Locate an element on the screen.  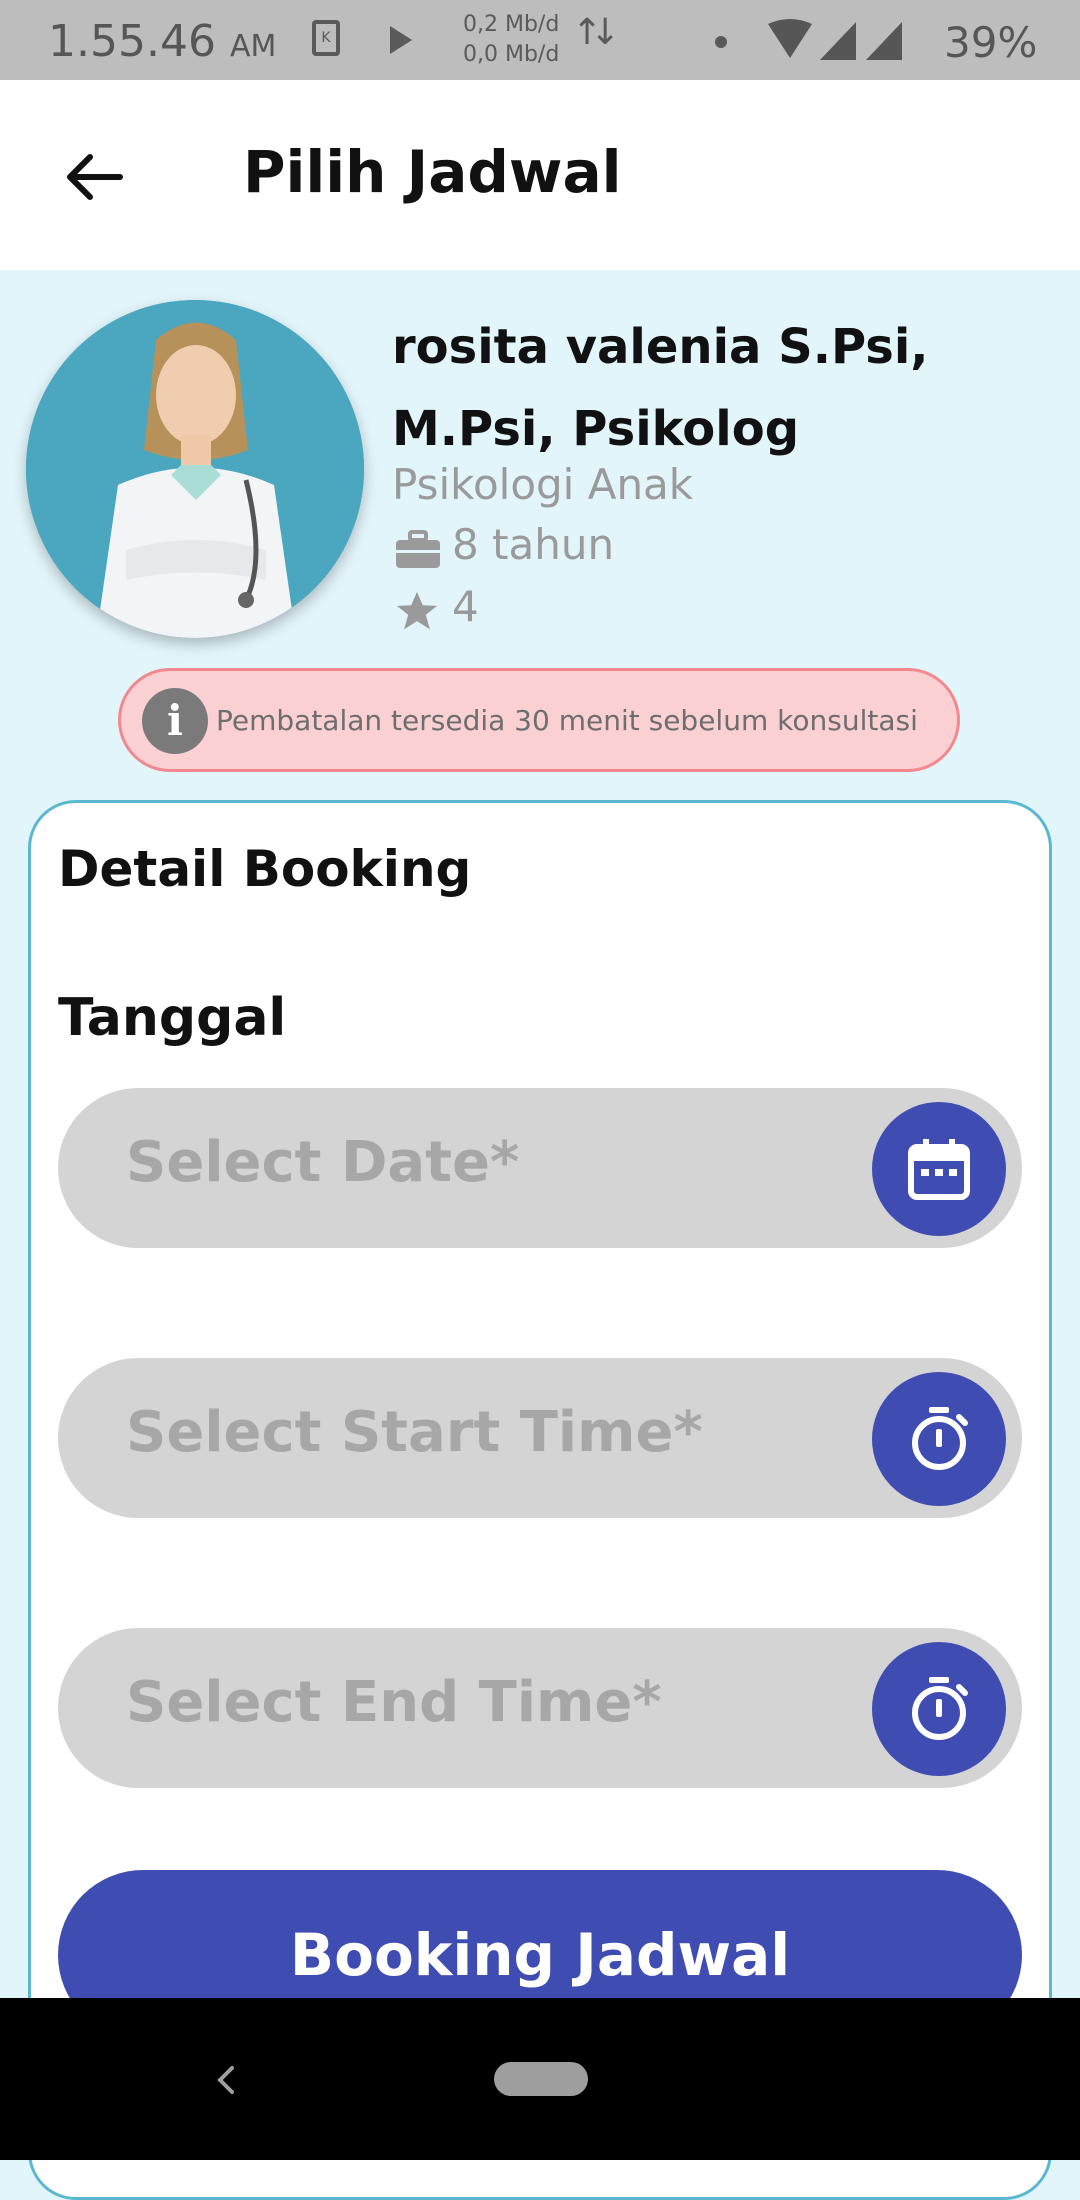
nav-back-icon is located at coordinates (226, 2080).